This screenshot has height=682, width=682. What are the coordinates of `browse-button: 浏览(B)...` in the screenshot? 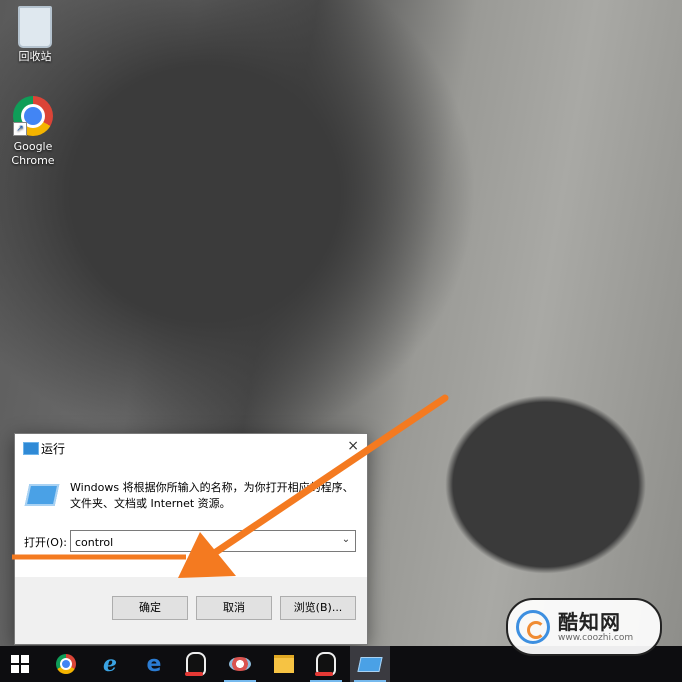 It's located at (318, 608).